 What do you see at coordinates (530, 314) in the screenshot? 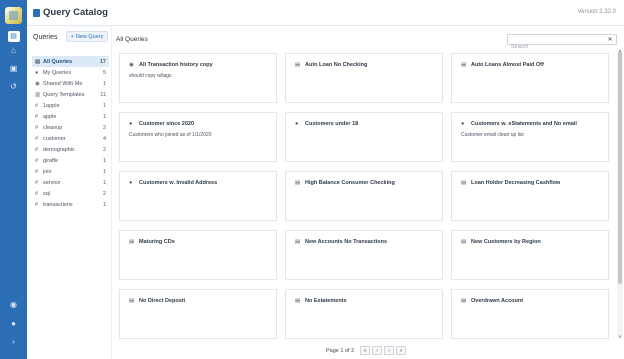
I see `query-card: ▤ Overdrawn Account` at bounding box center [530, 314].